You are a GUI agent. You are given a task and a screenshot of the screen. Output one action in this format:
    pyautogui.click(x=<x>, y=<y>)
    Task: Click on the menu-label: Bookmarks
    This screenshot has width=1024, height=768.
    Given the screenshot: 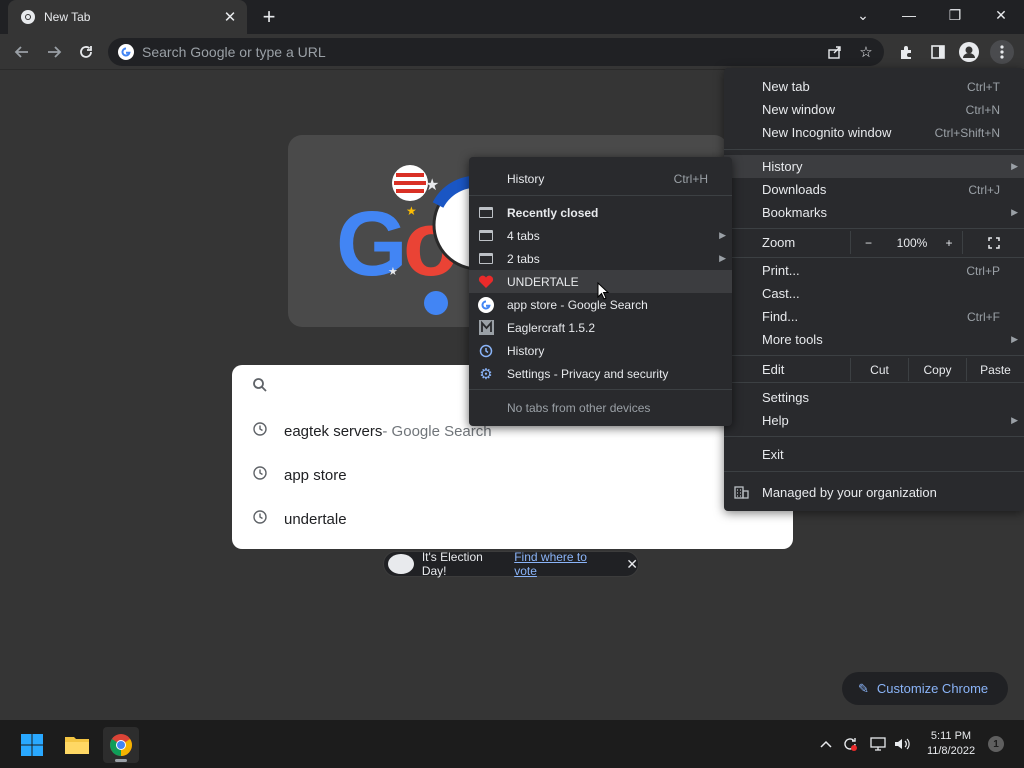 What is the action you would take?
    pyautogui.click(x=795, y=212)
    